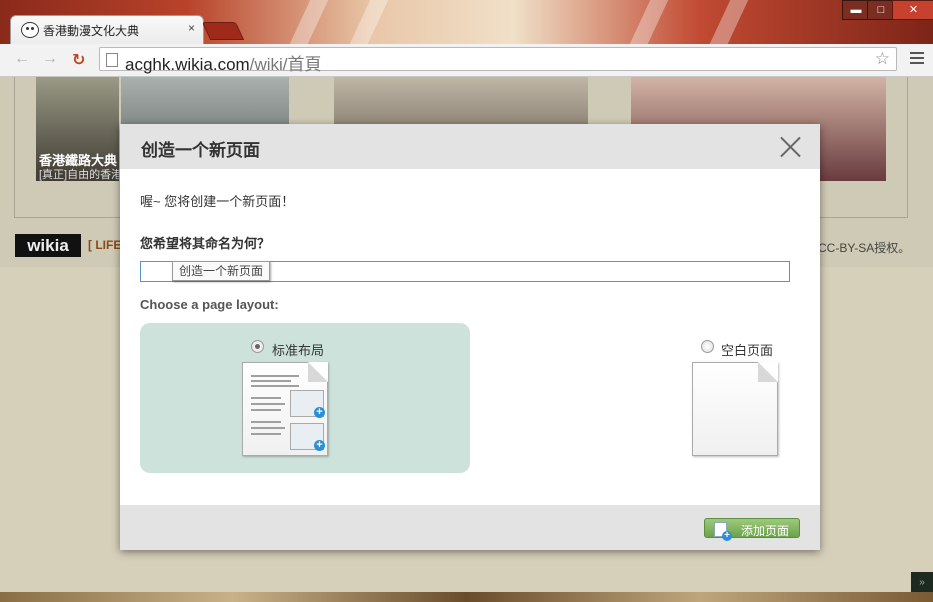 The height and width of the screenshot is (602, 933). Describe the element at coordinates (81, 175) in the screenshot. I see `thumbnail-subcaption: [真正]自由的香港` at that location.